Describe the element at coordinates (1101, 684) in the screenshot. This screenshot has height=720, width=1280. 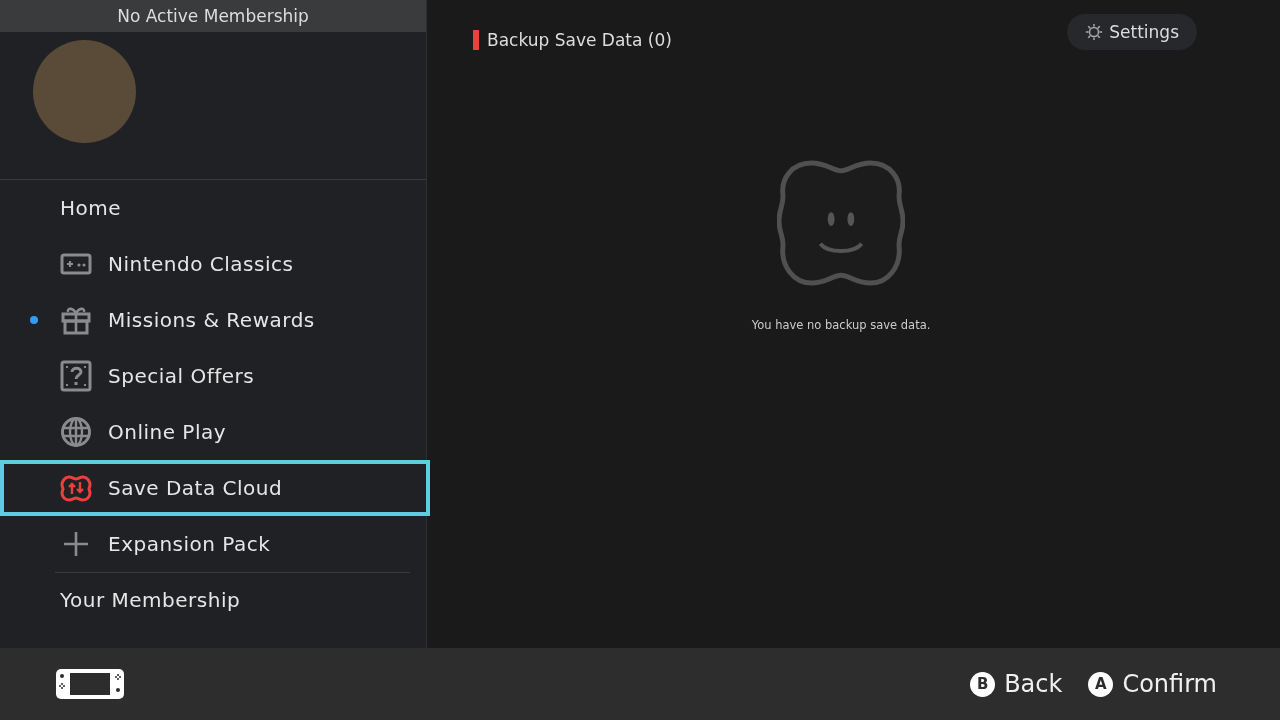
I see `controller-button-icon: A` at that location.